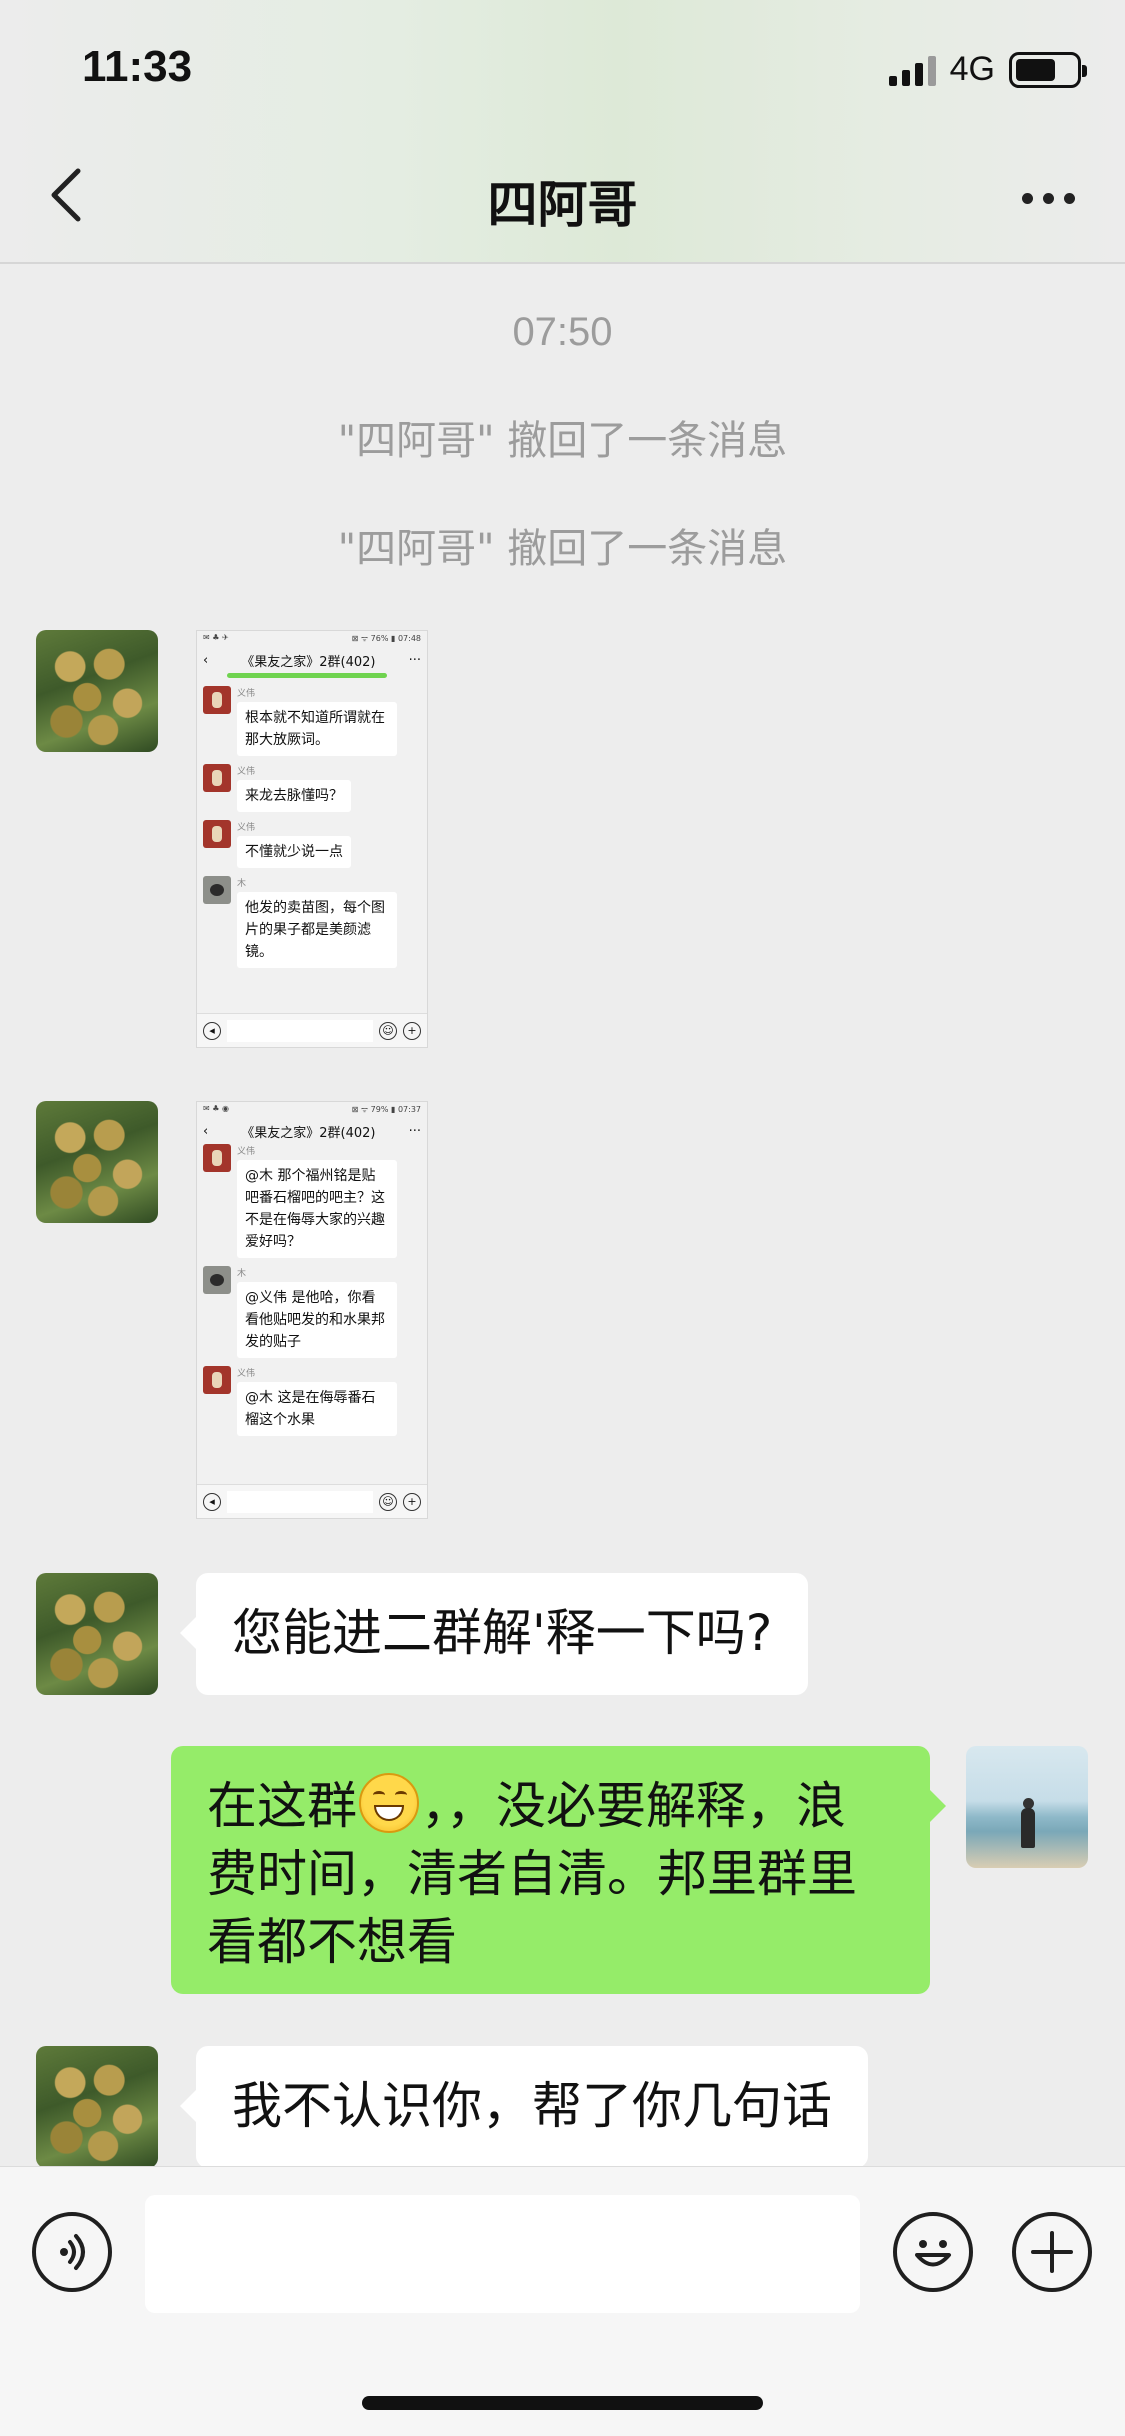  What do you see at coordinates (562, 132) in the screenshot?
I see `header-area: 11:33 4G 四阿哥` at bounding box center [562, 132].